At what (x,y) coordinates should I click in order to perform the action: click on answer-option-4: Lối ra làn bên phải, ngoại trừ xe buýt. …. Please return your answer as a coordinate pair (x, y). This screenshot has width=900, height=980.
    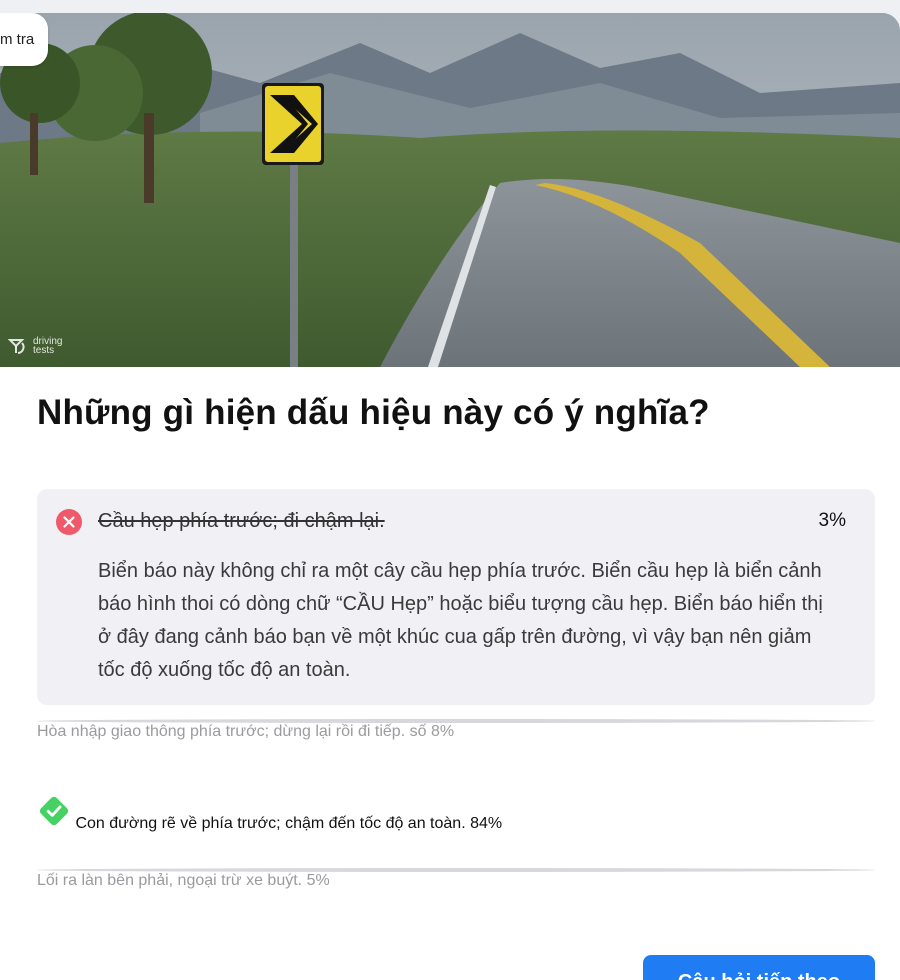
    Looking at the image, I should click on (456, 898).